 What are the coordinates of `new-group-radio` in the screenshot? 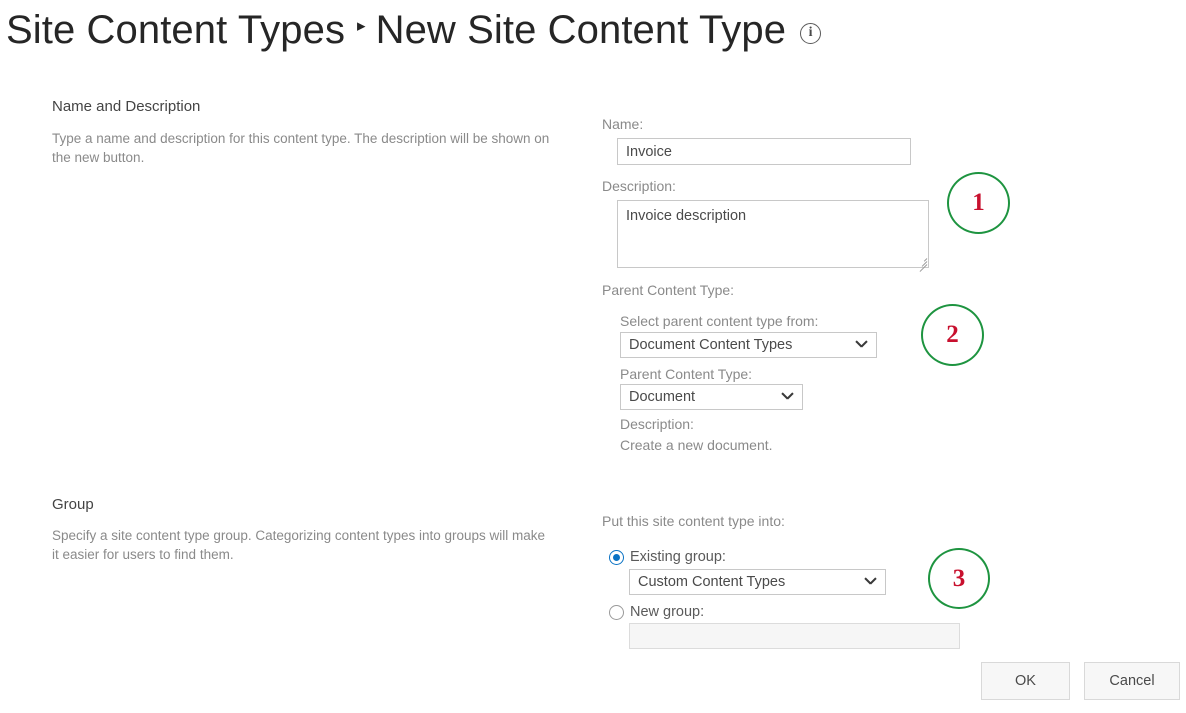 It's located at (616, 612).